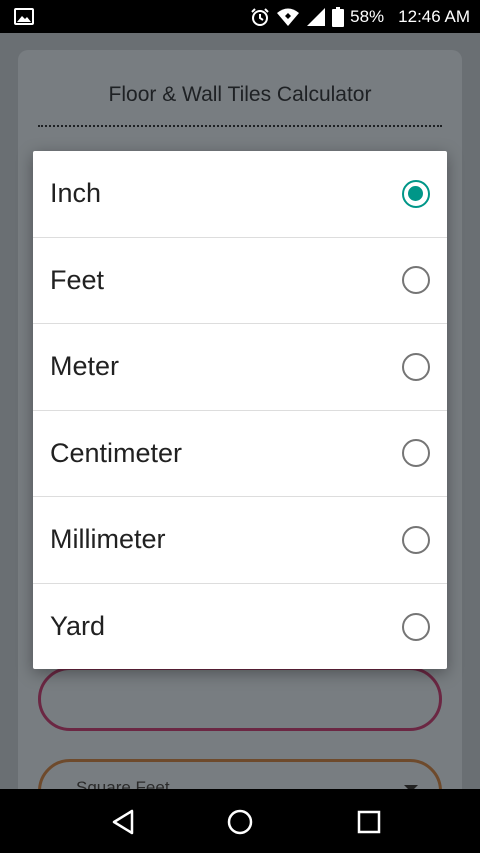 The height and width of the screenshot is (853, 480). I want to click on recents-icon, so click(369, 822).